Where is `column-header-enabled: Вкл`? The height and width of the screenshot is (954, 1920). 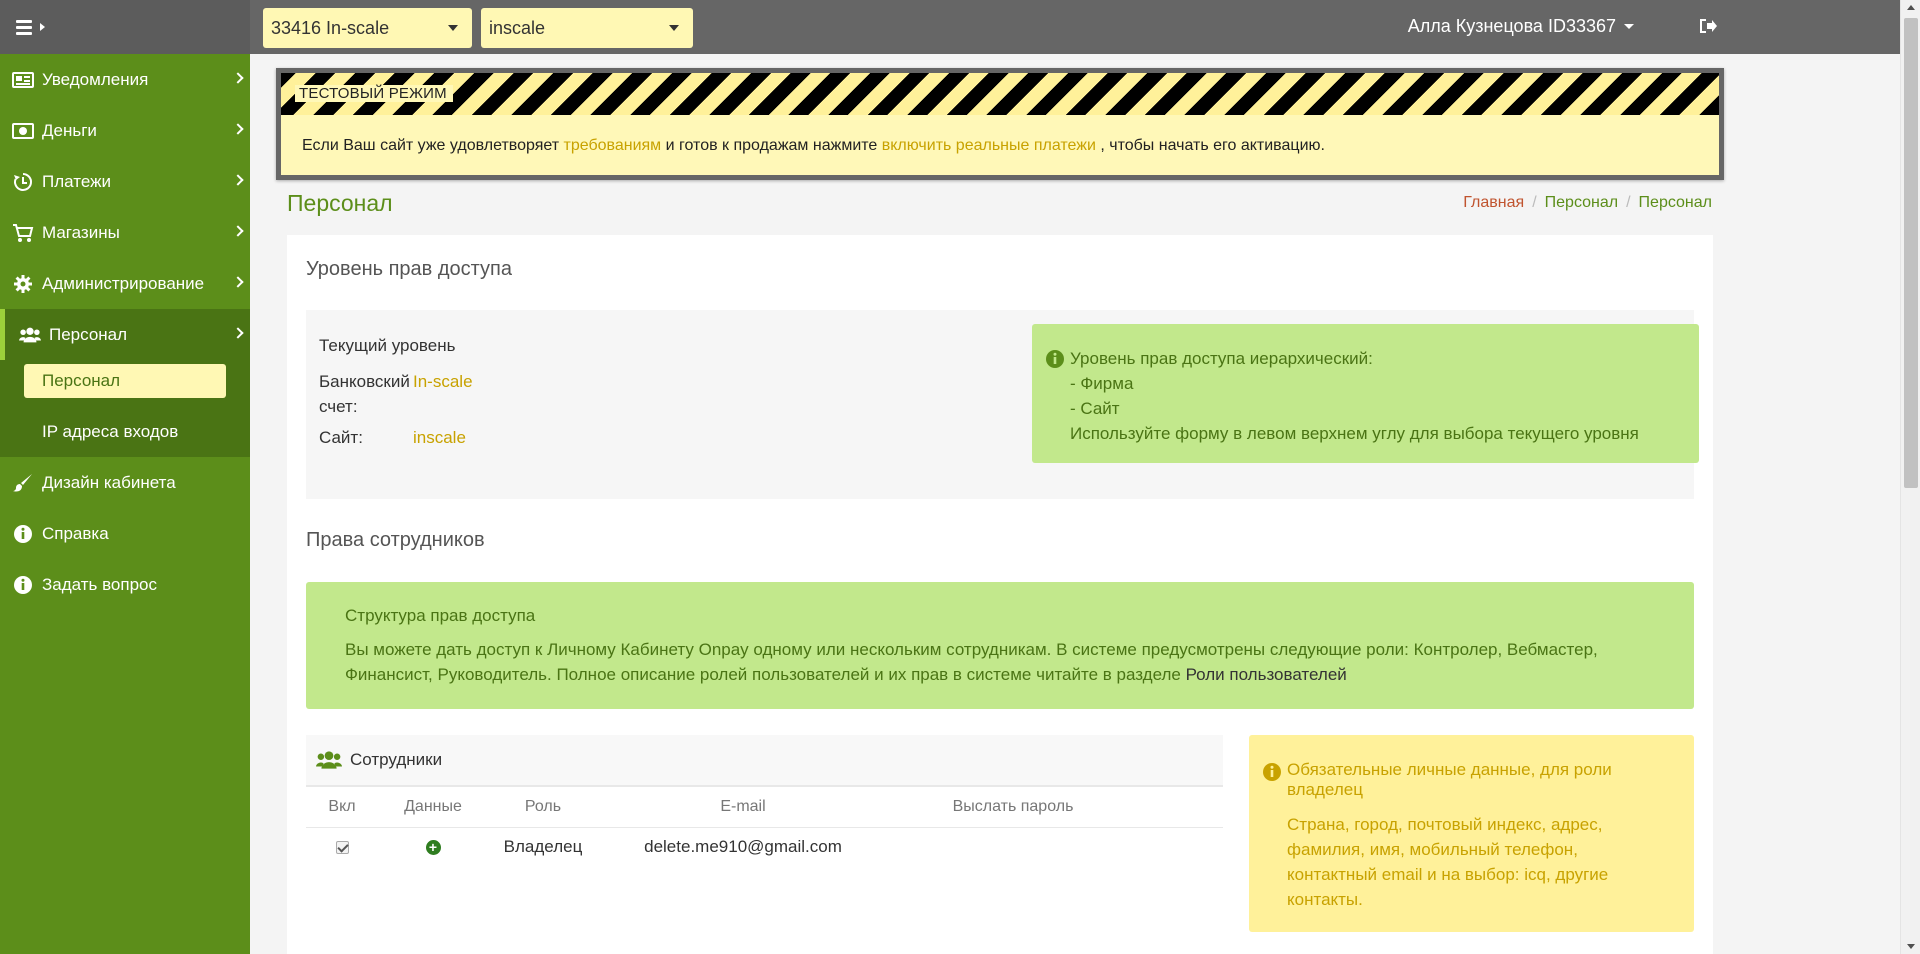 column-header-enabled: Вкл is located at coordinates (342, 807).